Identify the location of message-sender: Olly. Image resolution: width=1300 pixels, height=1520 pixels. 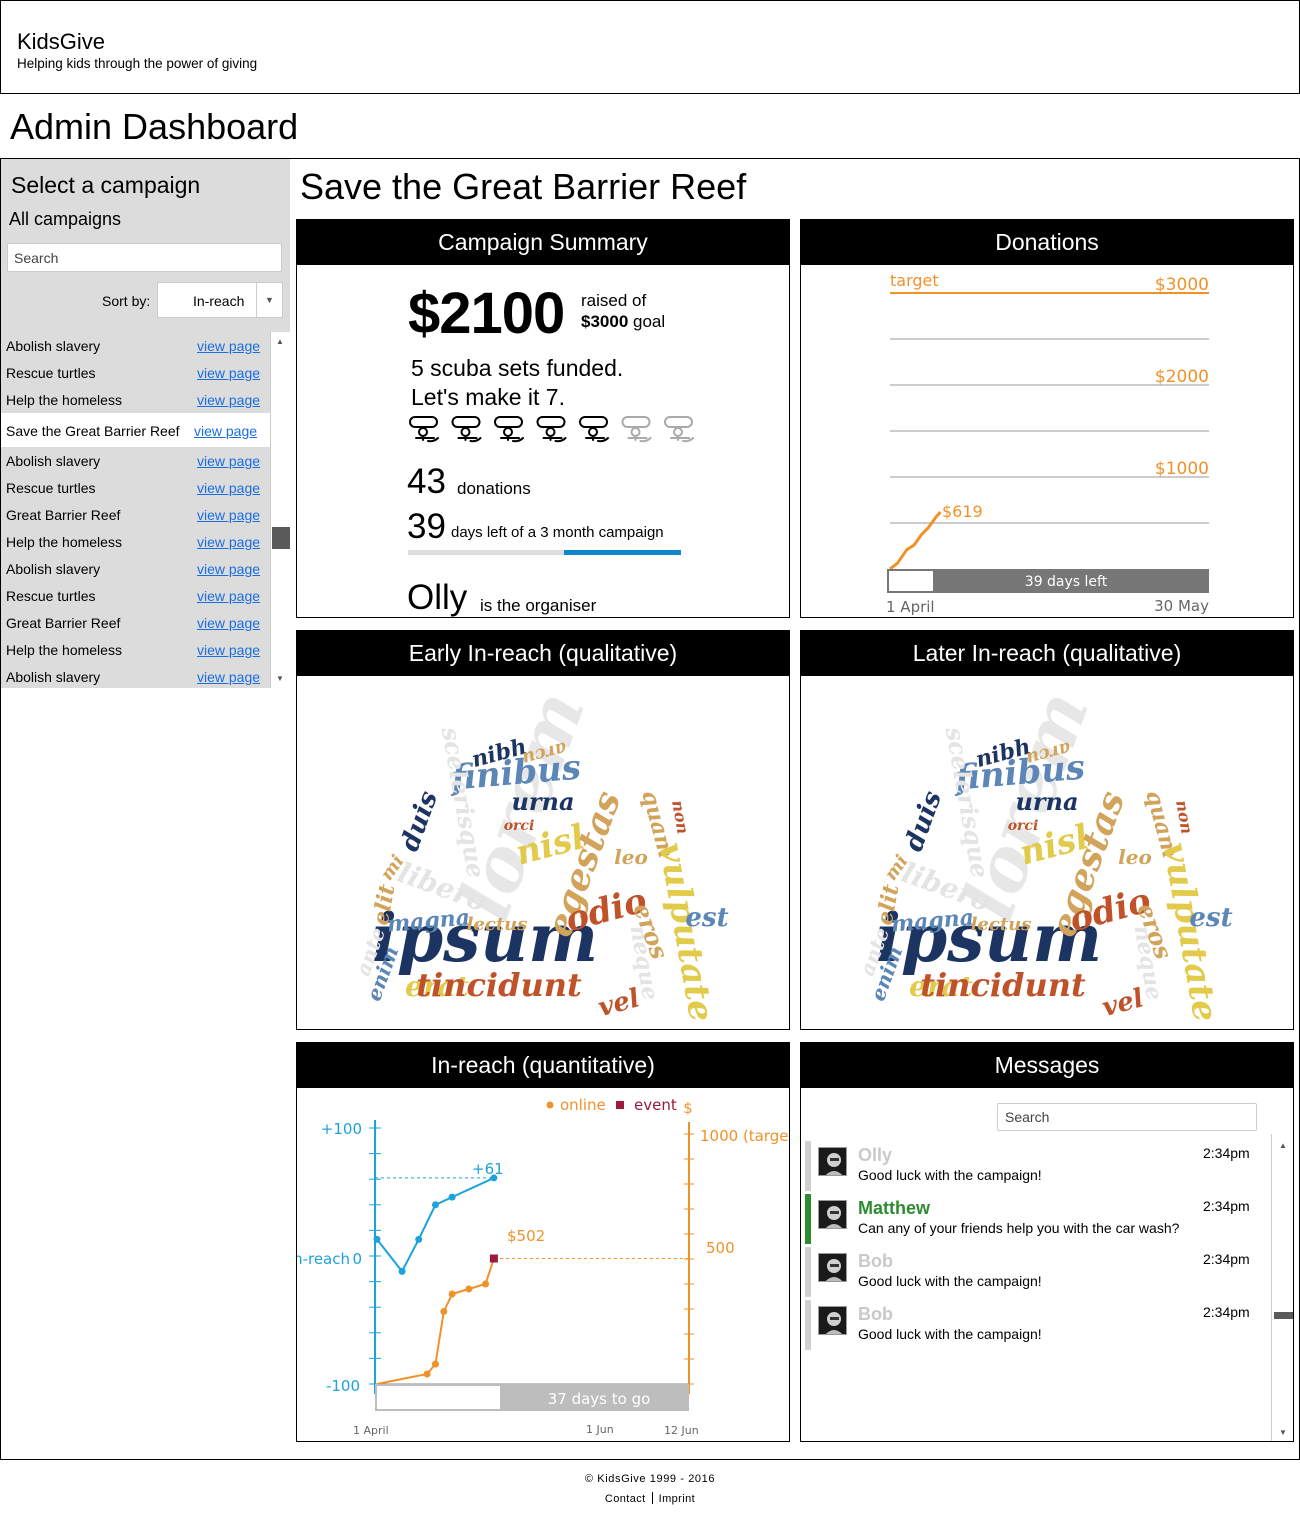
(875, 1155).